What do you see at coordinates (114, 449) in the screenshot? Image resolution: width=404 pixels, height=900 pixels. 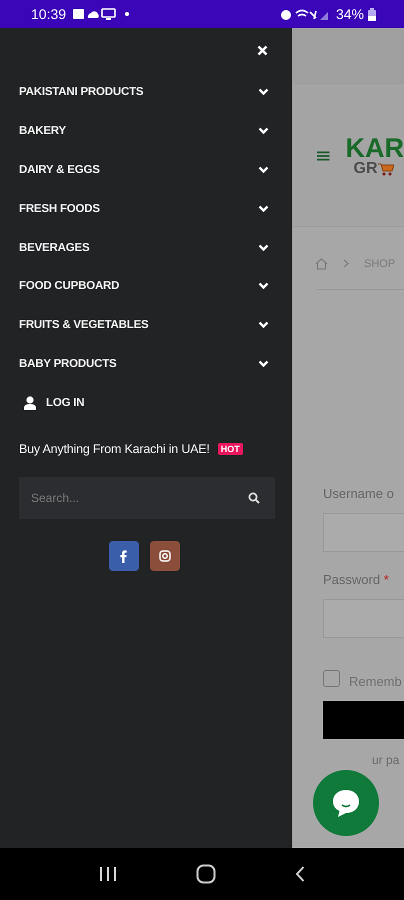 I see `promo-link: Buy Anything From Karachi in UAE!` at bounding box center [114, 449].